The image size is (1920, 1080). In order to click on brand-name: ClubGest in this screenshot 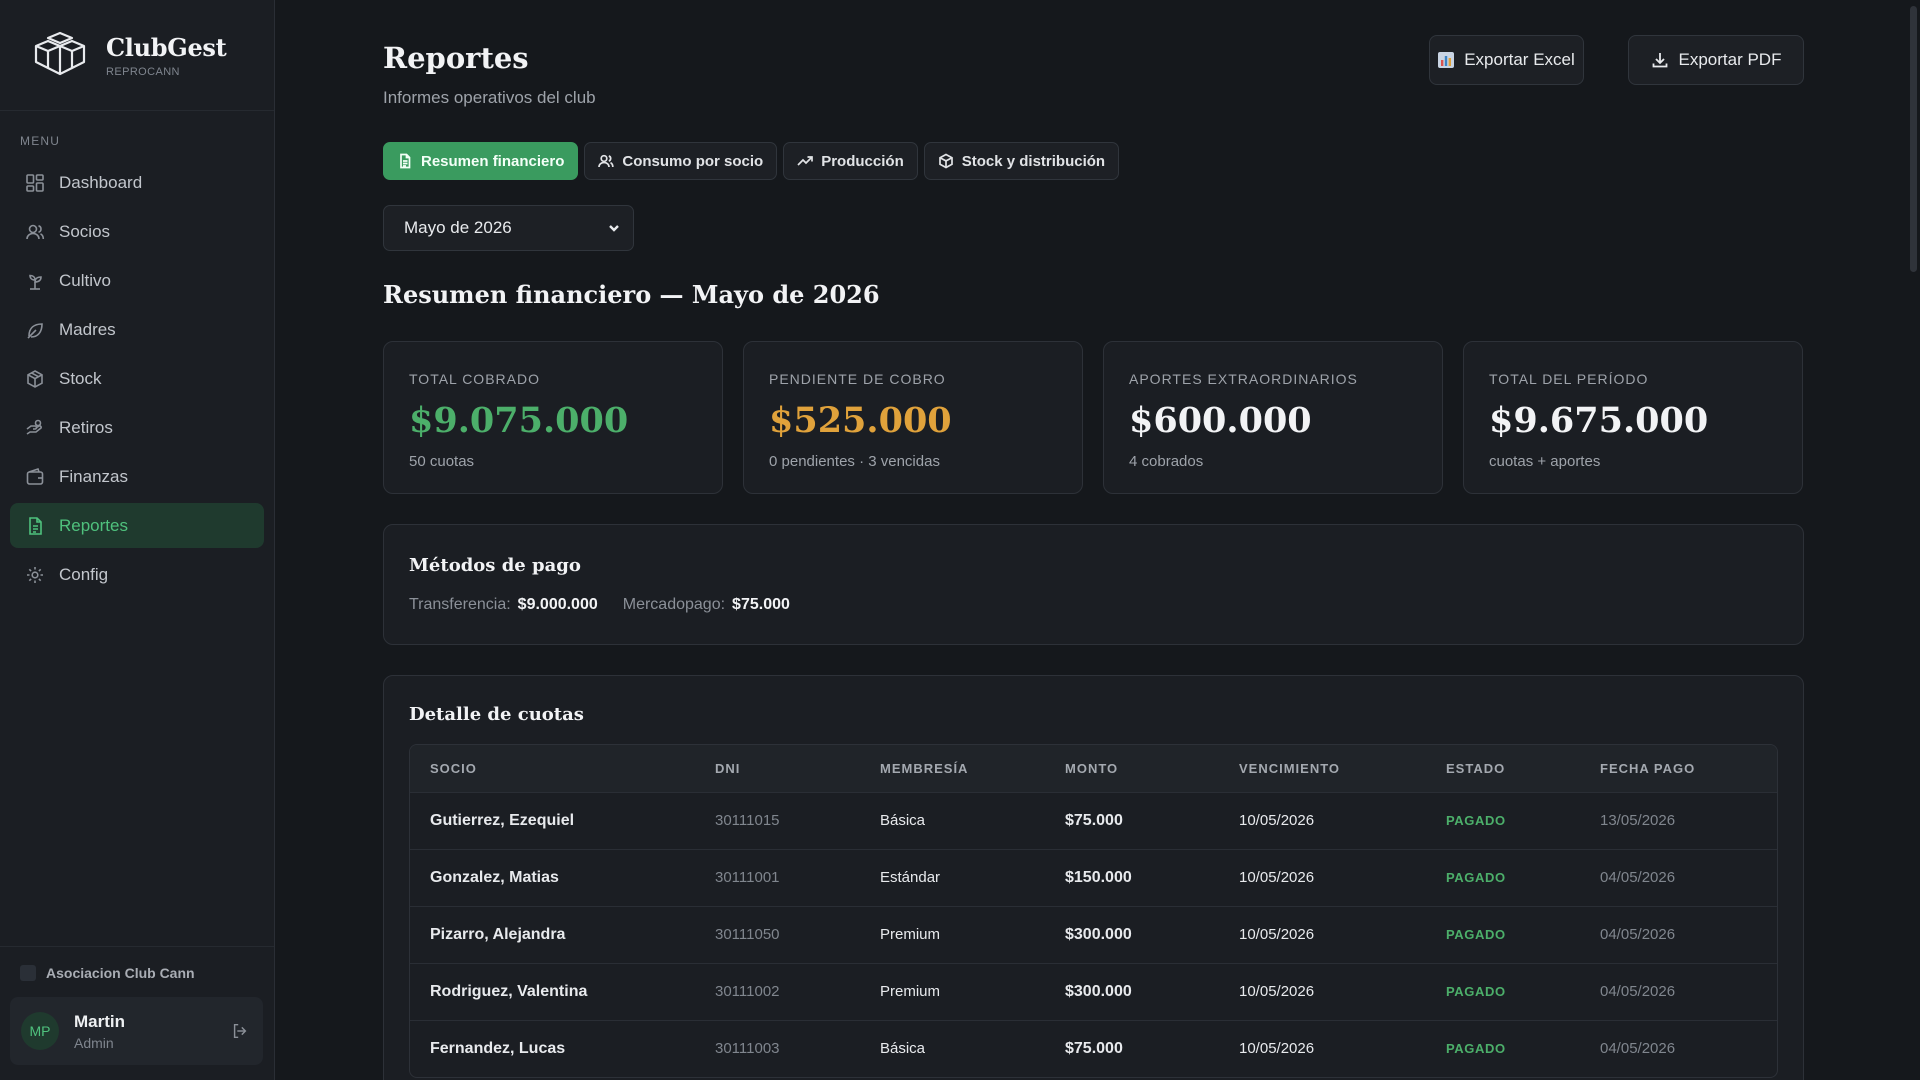, I will do `click(166, 47)`.